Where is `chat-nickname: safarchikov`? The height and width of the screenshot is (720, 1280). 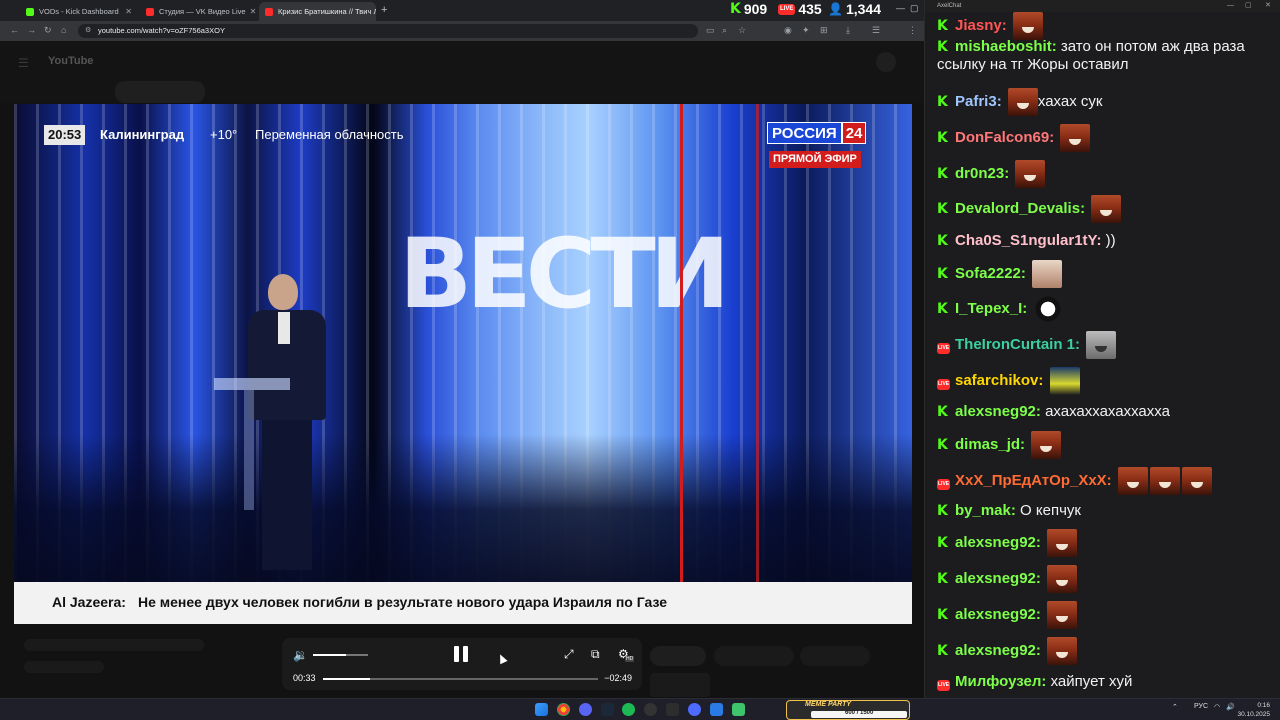 chat-nickname: safarchikov is located at coordinates (996, 380).